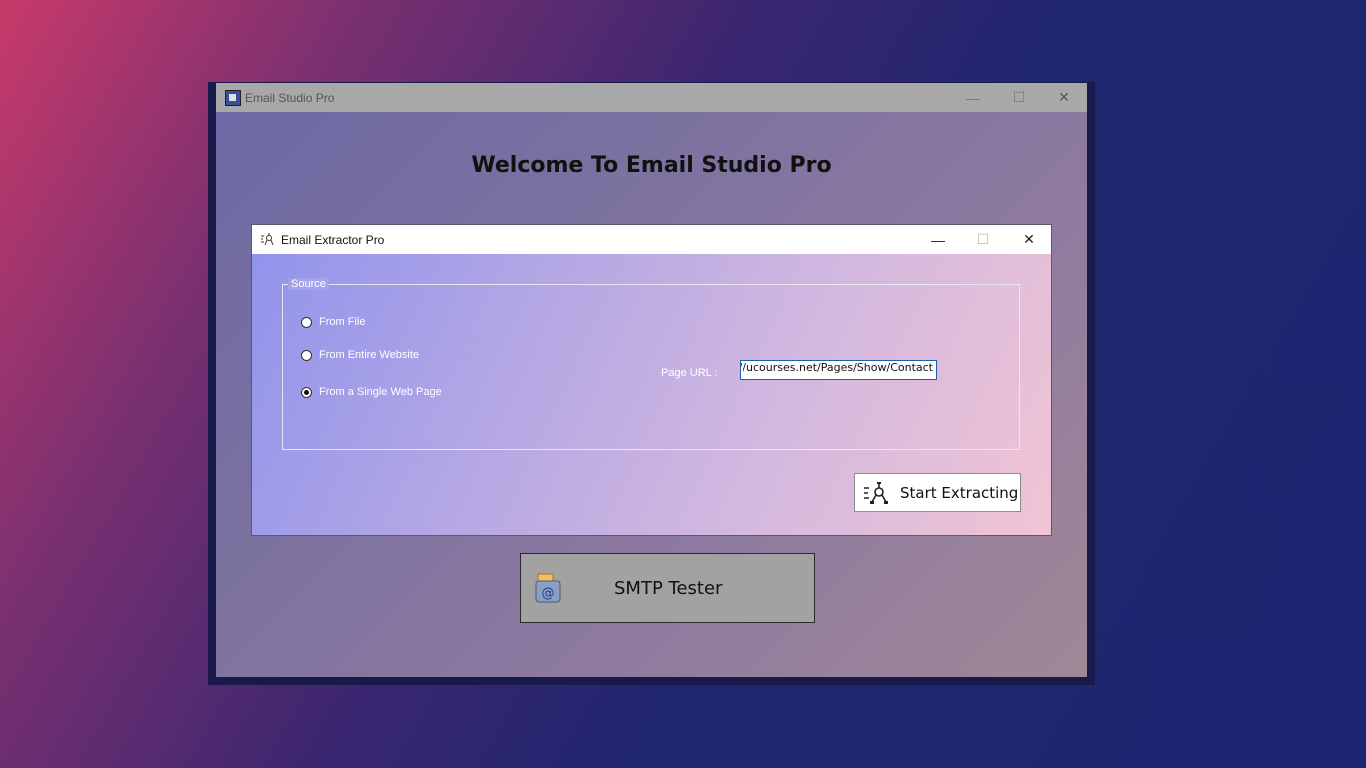 Image resolution: width=1366 pixels, height=768 pixels. What do you see at coordinates (290, 98) in the screenshot?
I see `main-window-title: Email Studio Pro` at bounding box center [290, 98].